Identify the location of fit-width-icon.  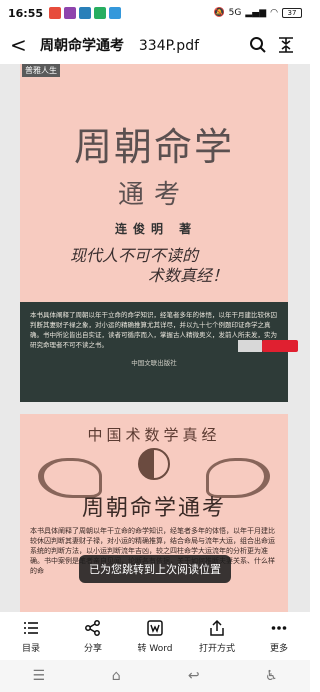
(286, 45).